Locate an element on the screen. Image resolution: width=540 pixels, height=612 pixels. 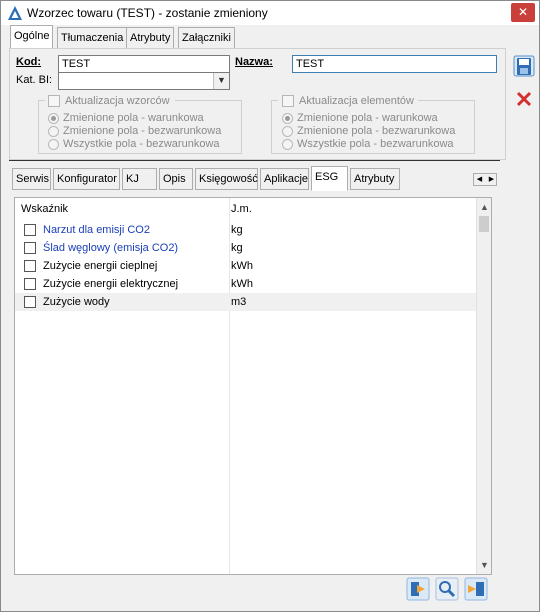
table-row: Zużycie energii cieplnej kWh is located at coordinates (246, 266).